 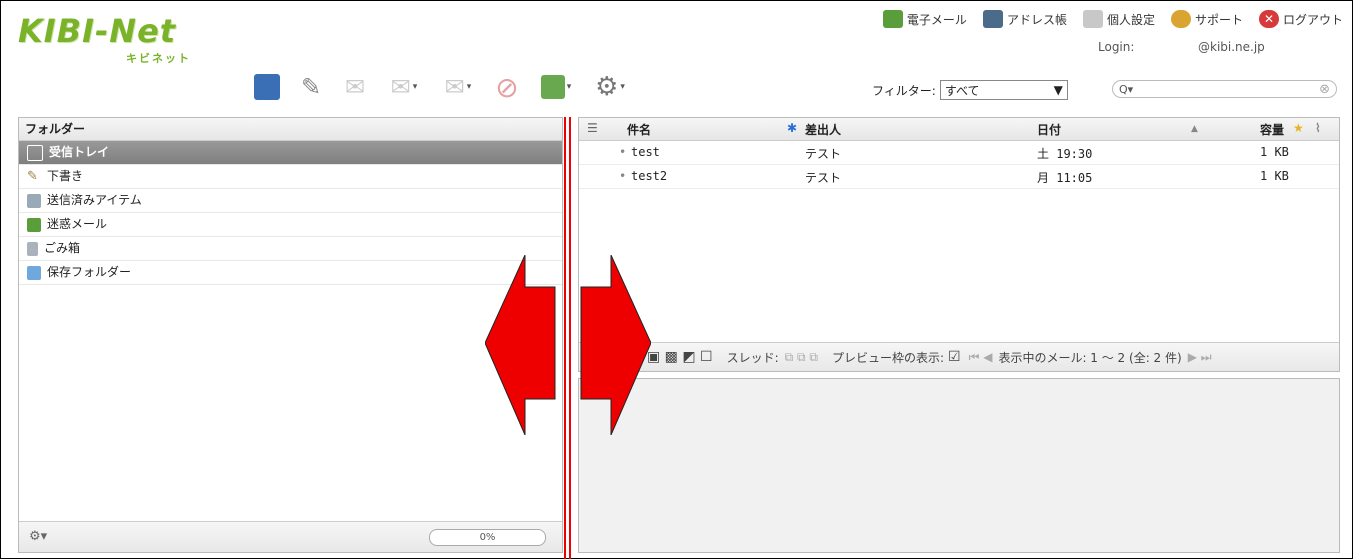 I want to click on nav-personal-settings: 個人設定, so click(x=1118, y=19).